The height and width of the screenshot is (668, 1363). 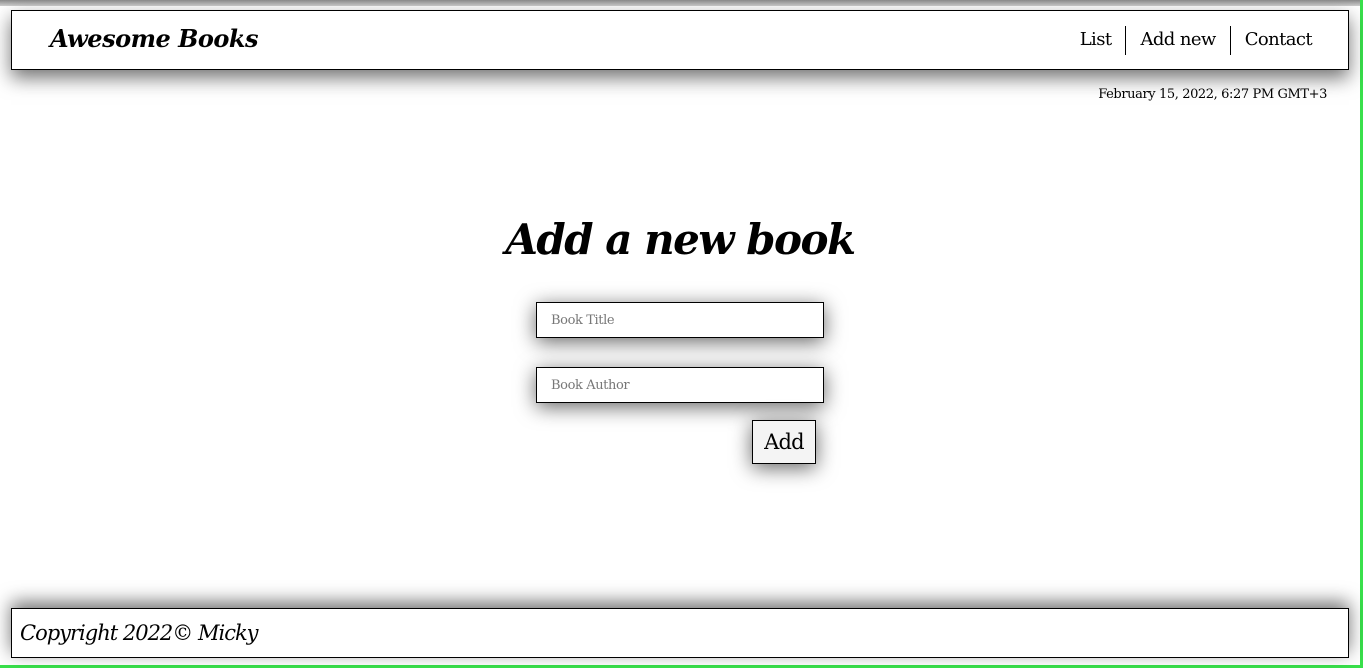 I want to click on brand-logo: Awesome Books, so click(x=154, y=38).